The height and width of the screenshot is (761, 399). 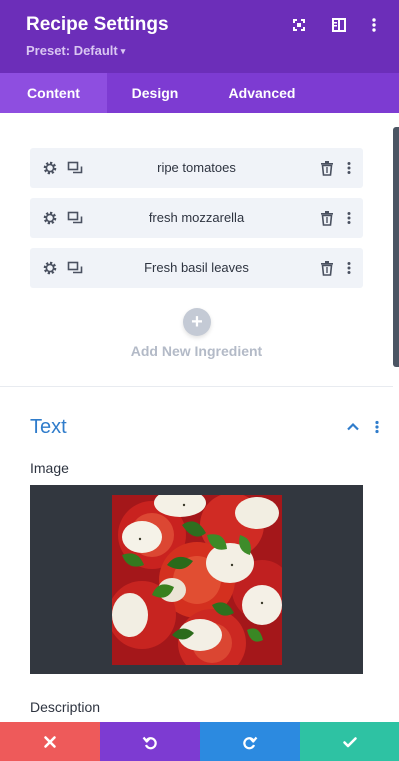 What do you see at coordinates (396, 247) in the screenshot?
I see `scrollbar` at bounding box center [396, 247].